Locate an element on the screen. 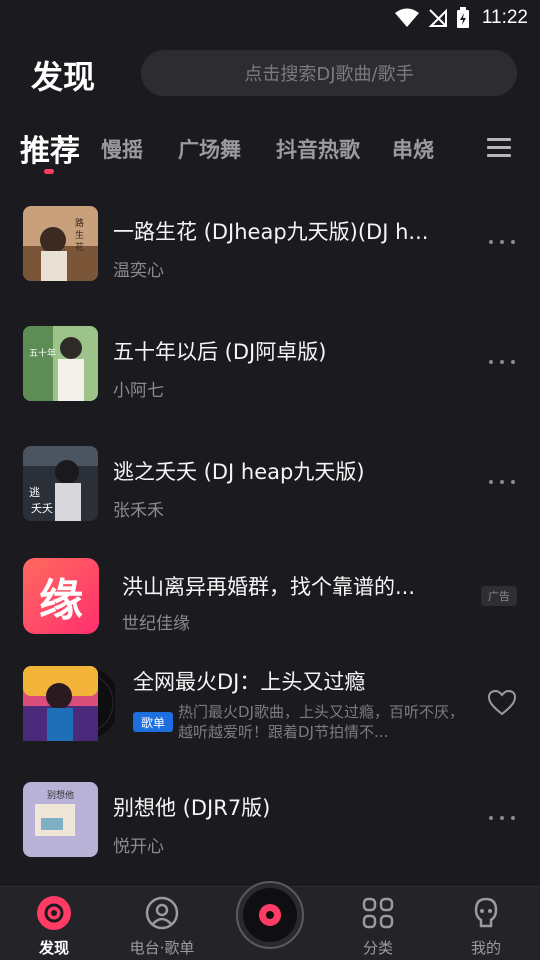 The width and height of the screenshot is (540, 960). bottom-nav: 发现 电台·歌单 分类 我的 is located at coordinates (270, 920).